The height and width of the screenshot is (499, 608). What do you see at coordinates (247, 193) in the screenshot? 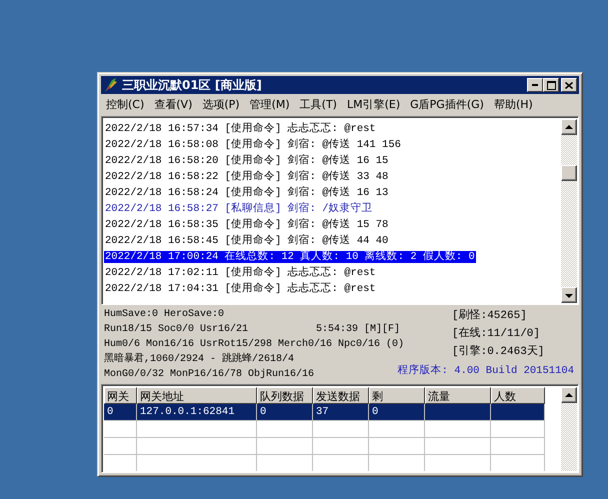
I see `log-line: 2022/2/18 16:58:24 [使用命令] 剑宿: @传送 16 13` at bounding box center [247, 193].